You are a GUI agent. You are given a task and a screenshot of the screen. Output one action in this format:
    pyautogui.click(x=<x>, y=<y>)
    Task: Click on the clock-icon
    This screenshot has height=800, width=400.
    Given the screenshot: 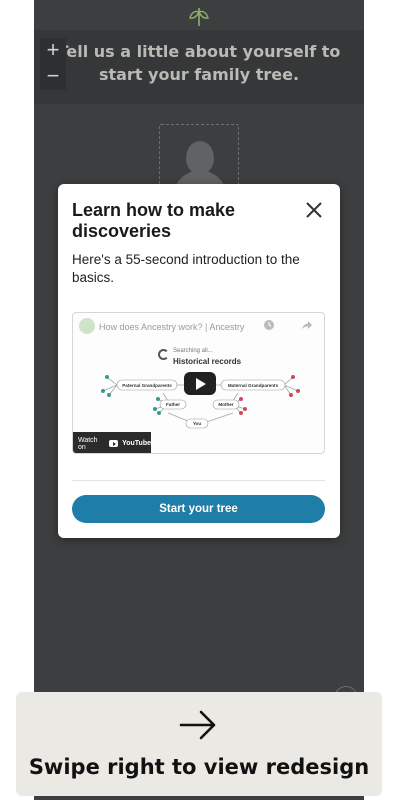 What is the action you would take?
    pyautogui.click(x=269, y=325)
    